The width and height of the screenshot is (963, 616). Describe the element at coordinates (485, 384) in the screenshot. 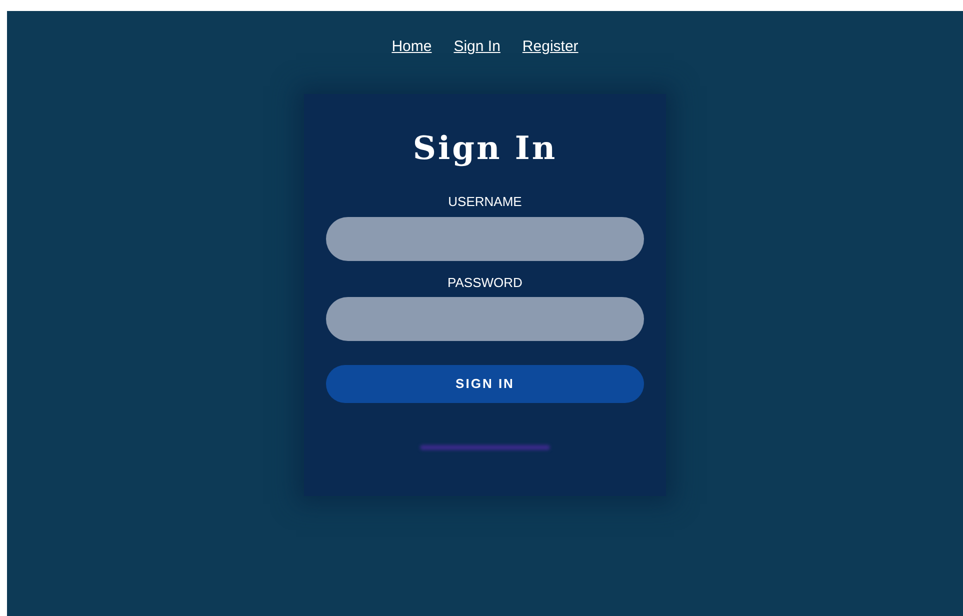

I see `sign-in-button: SIGN IN` at that location.